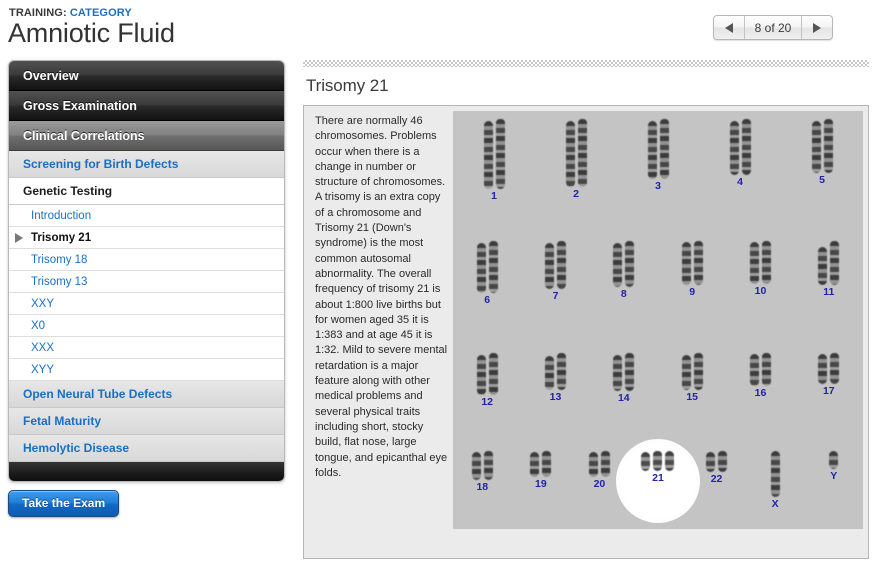 This screenshot has width=877, height=588. What do you see at coordinates (834, 476) in the screenshot?
I see `chromosome-label-Y: Y` at bounding box center [834, 476].